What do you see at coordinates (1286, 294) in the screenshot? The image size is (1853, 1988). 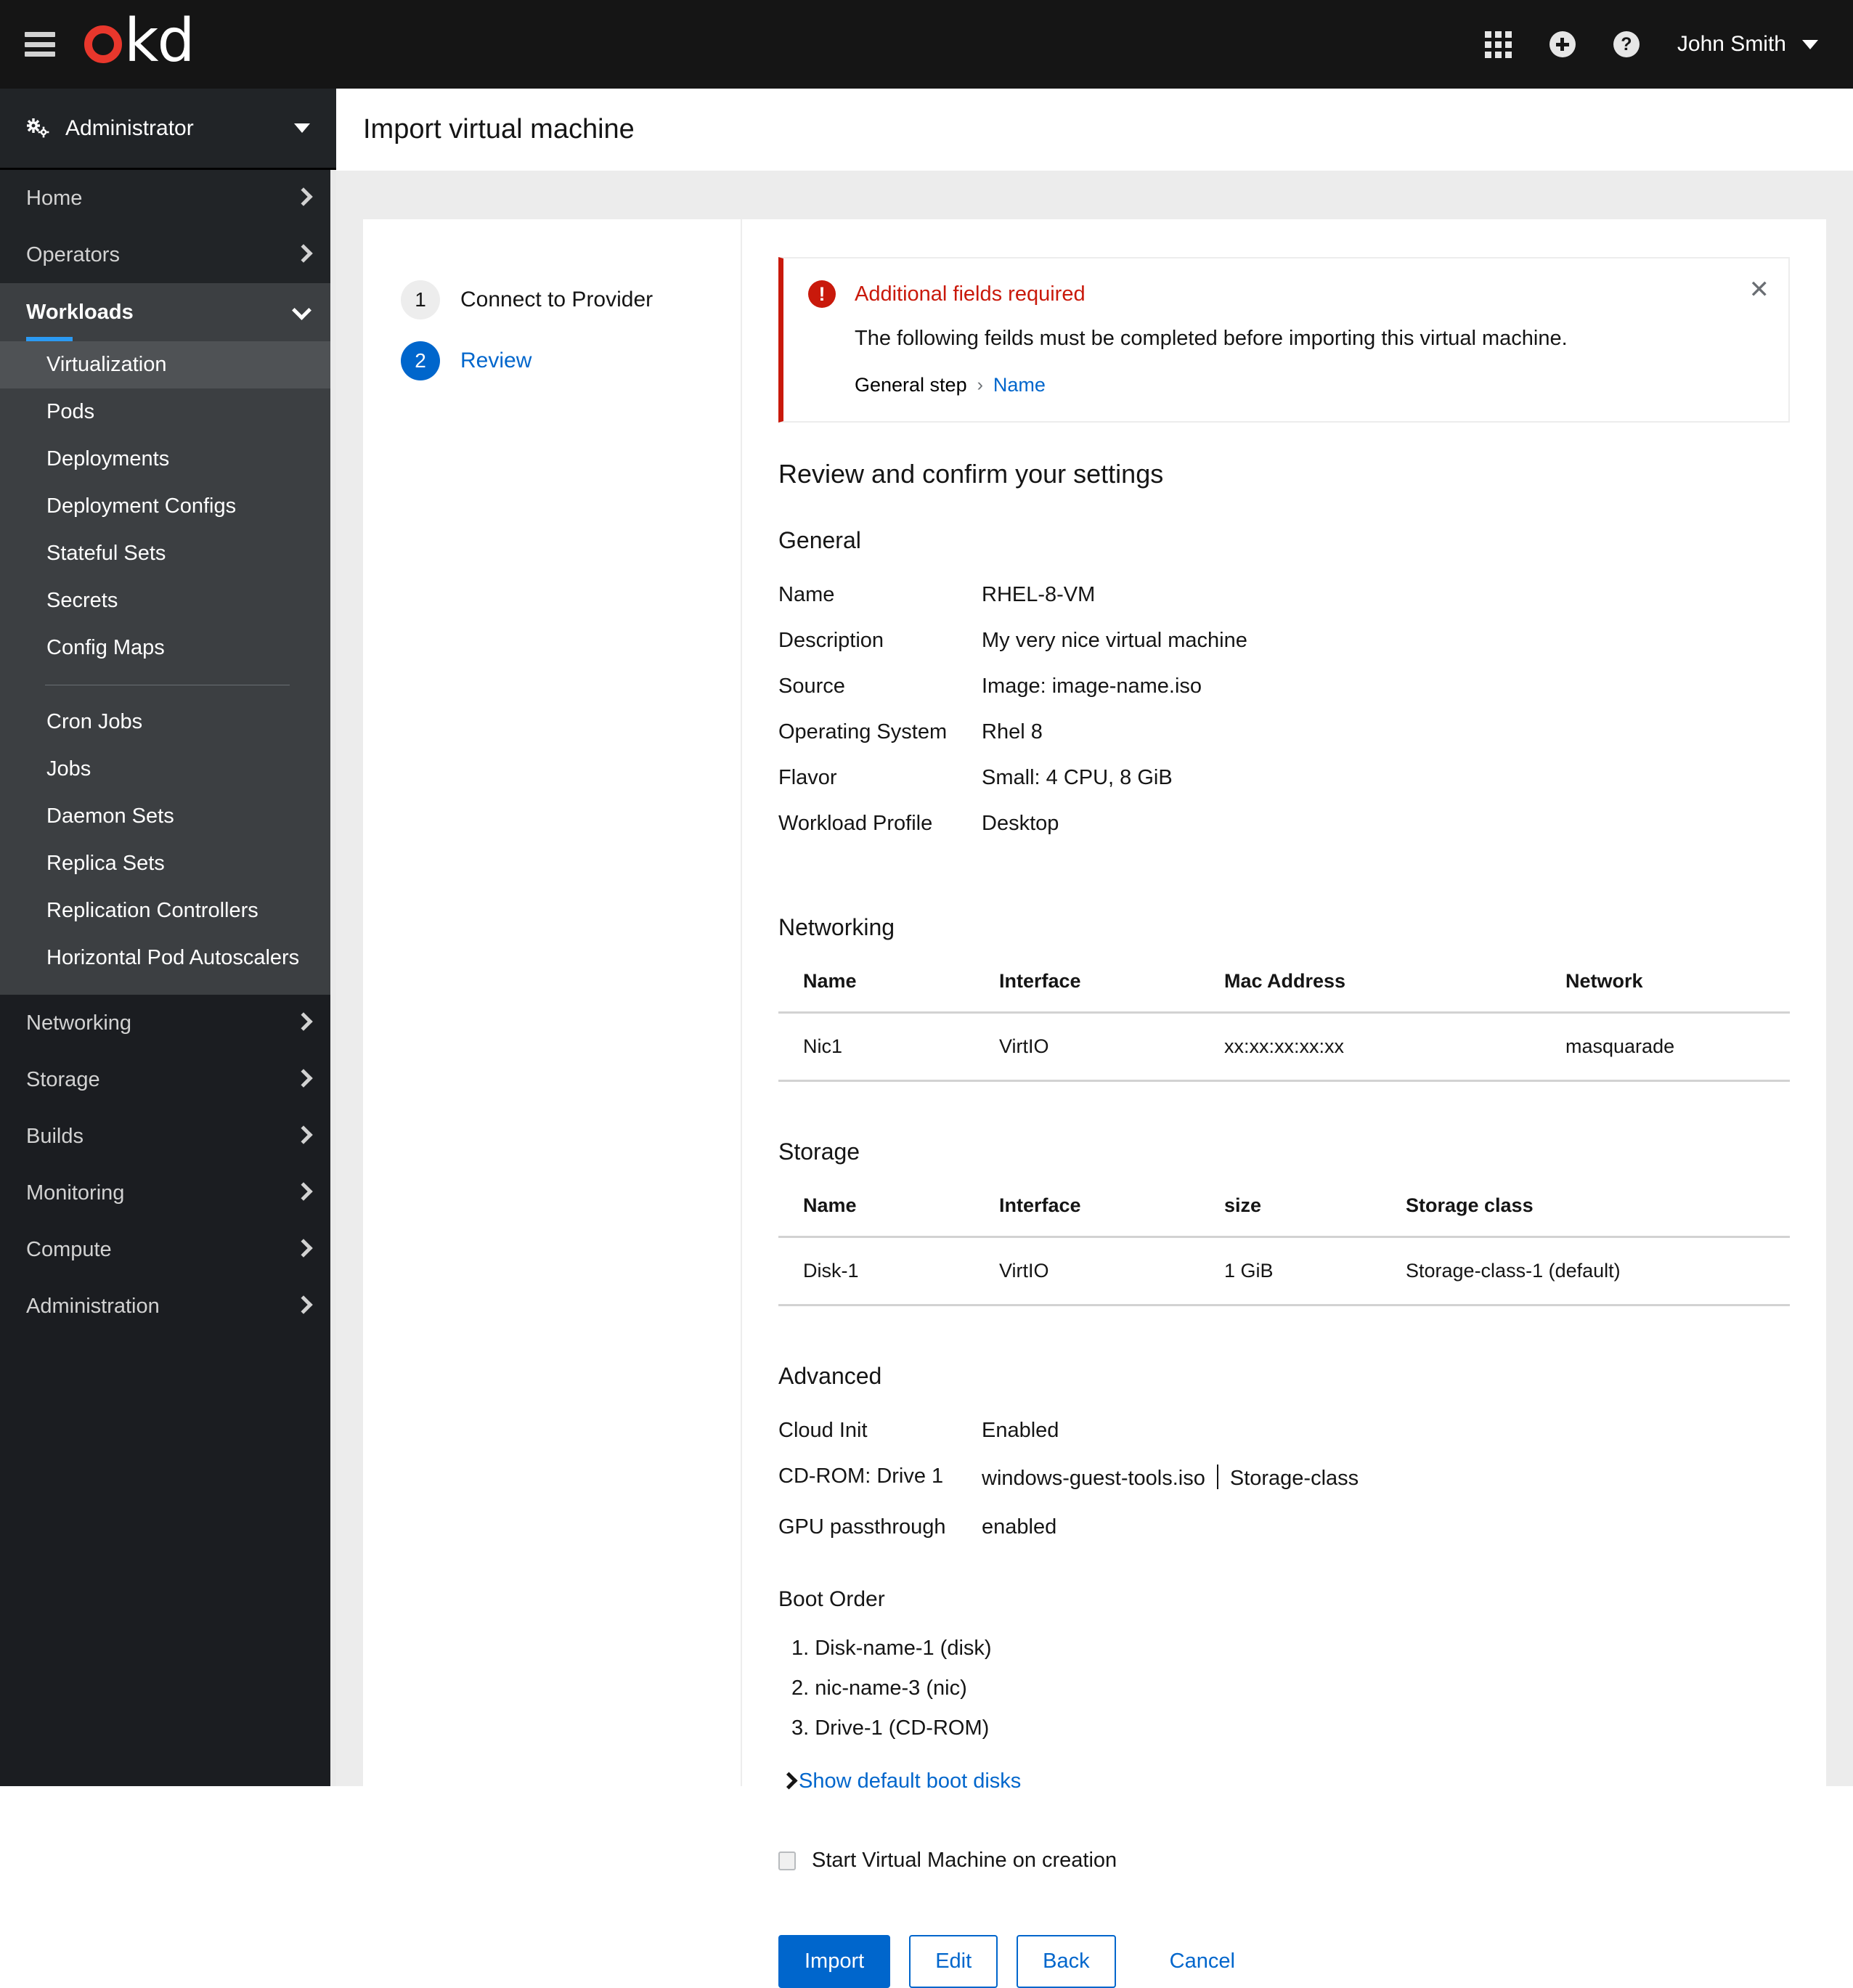 I see `alert-header: ! Additional fields required` at bounding box center [1286, 294].